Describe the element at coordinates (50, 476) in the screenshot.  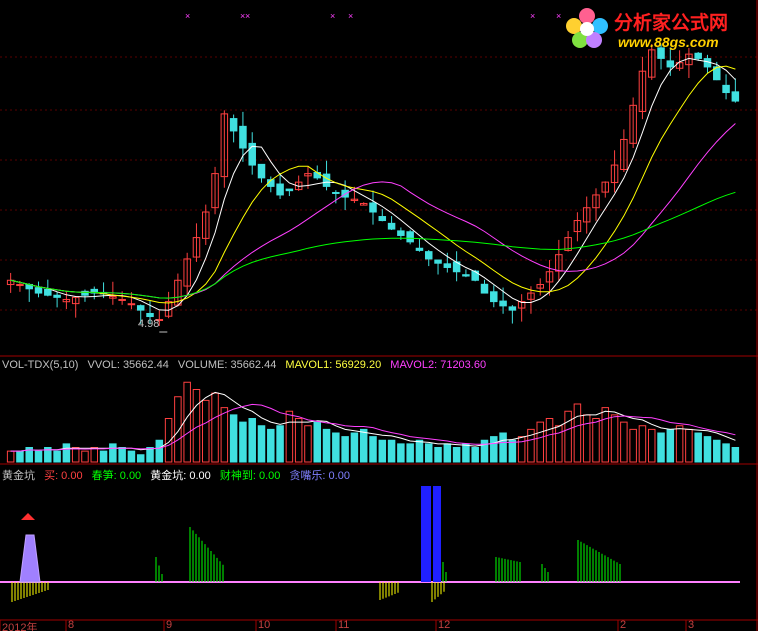
I see `buy-label: 买` at that location.